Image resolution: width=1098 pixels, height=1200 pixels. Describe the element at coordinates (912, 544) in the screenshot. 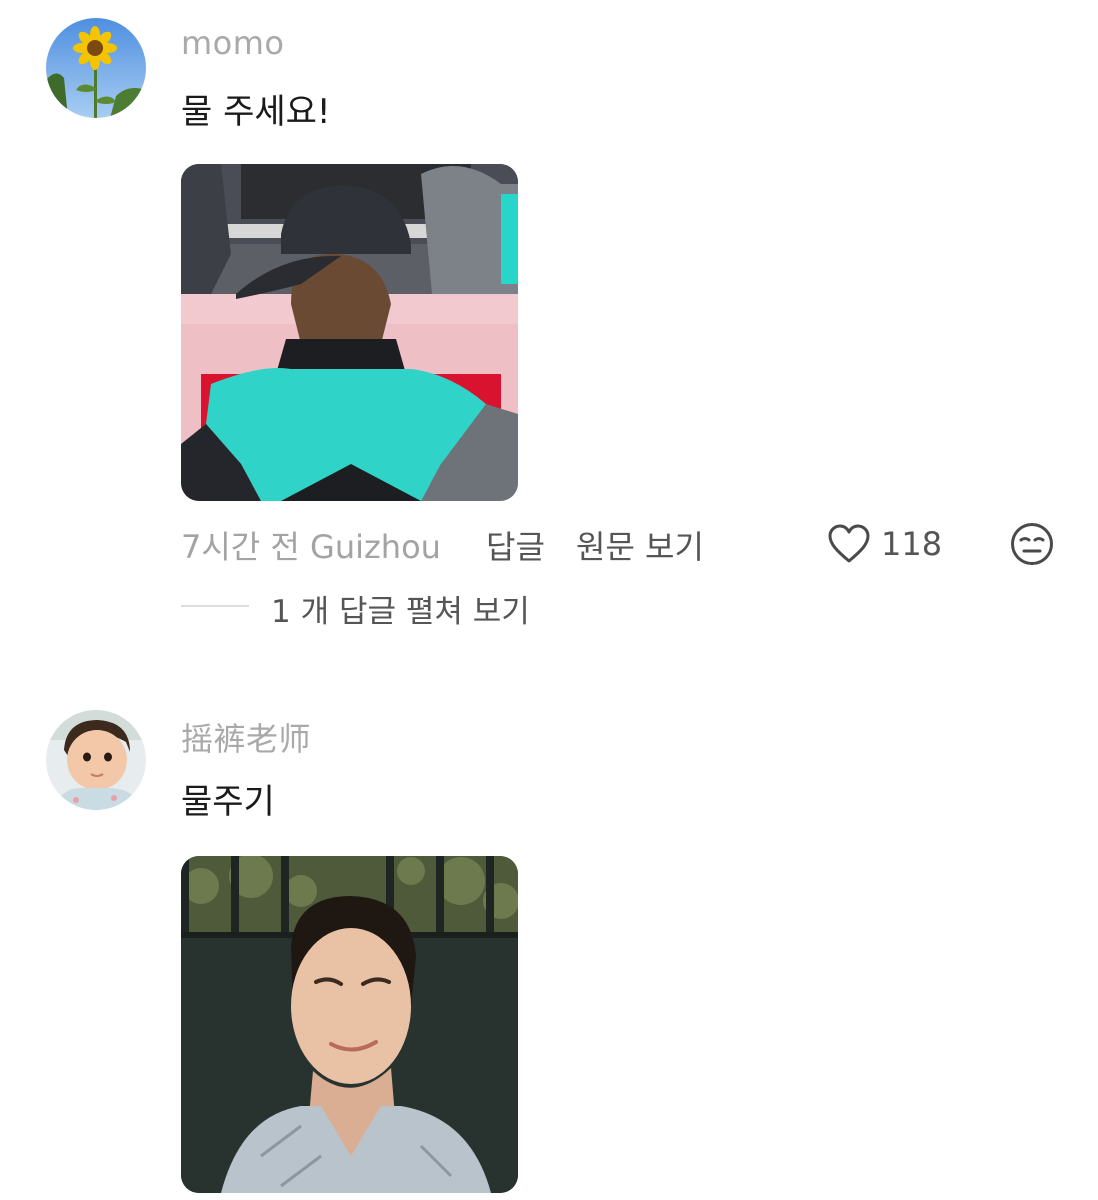

I see `like-count: 118` at that location.